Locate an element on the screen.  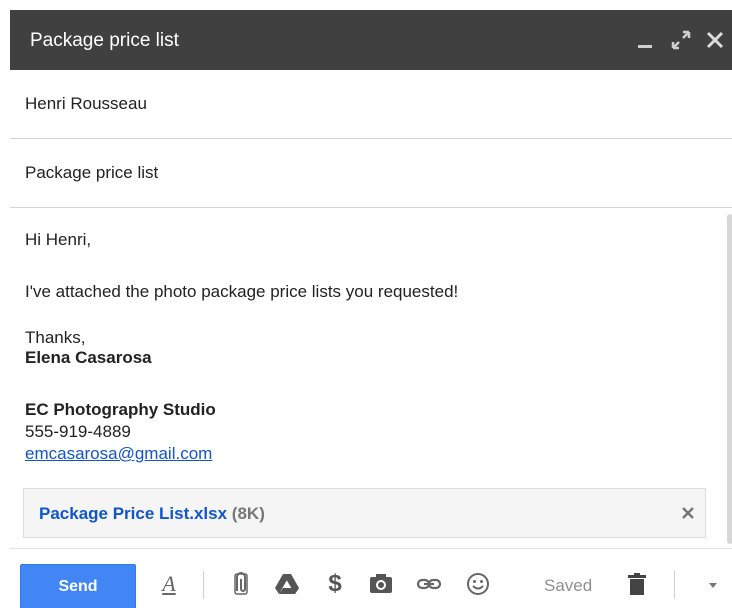
to-field: Henri Rousseau is located at coordinates (371, 104).